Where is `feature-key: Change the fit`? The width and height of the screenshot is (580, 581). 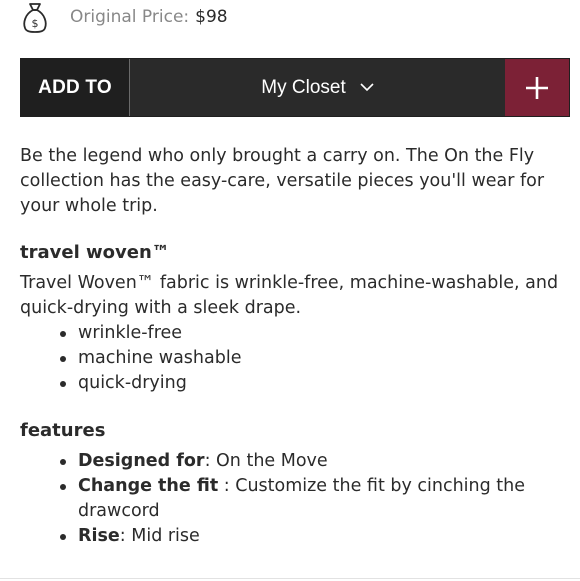 feature-key: Change the fit is located at coordinates (148, 486).